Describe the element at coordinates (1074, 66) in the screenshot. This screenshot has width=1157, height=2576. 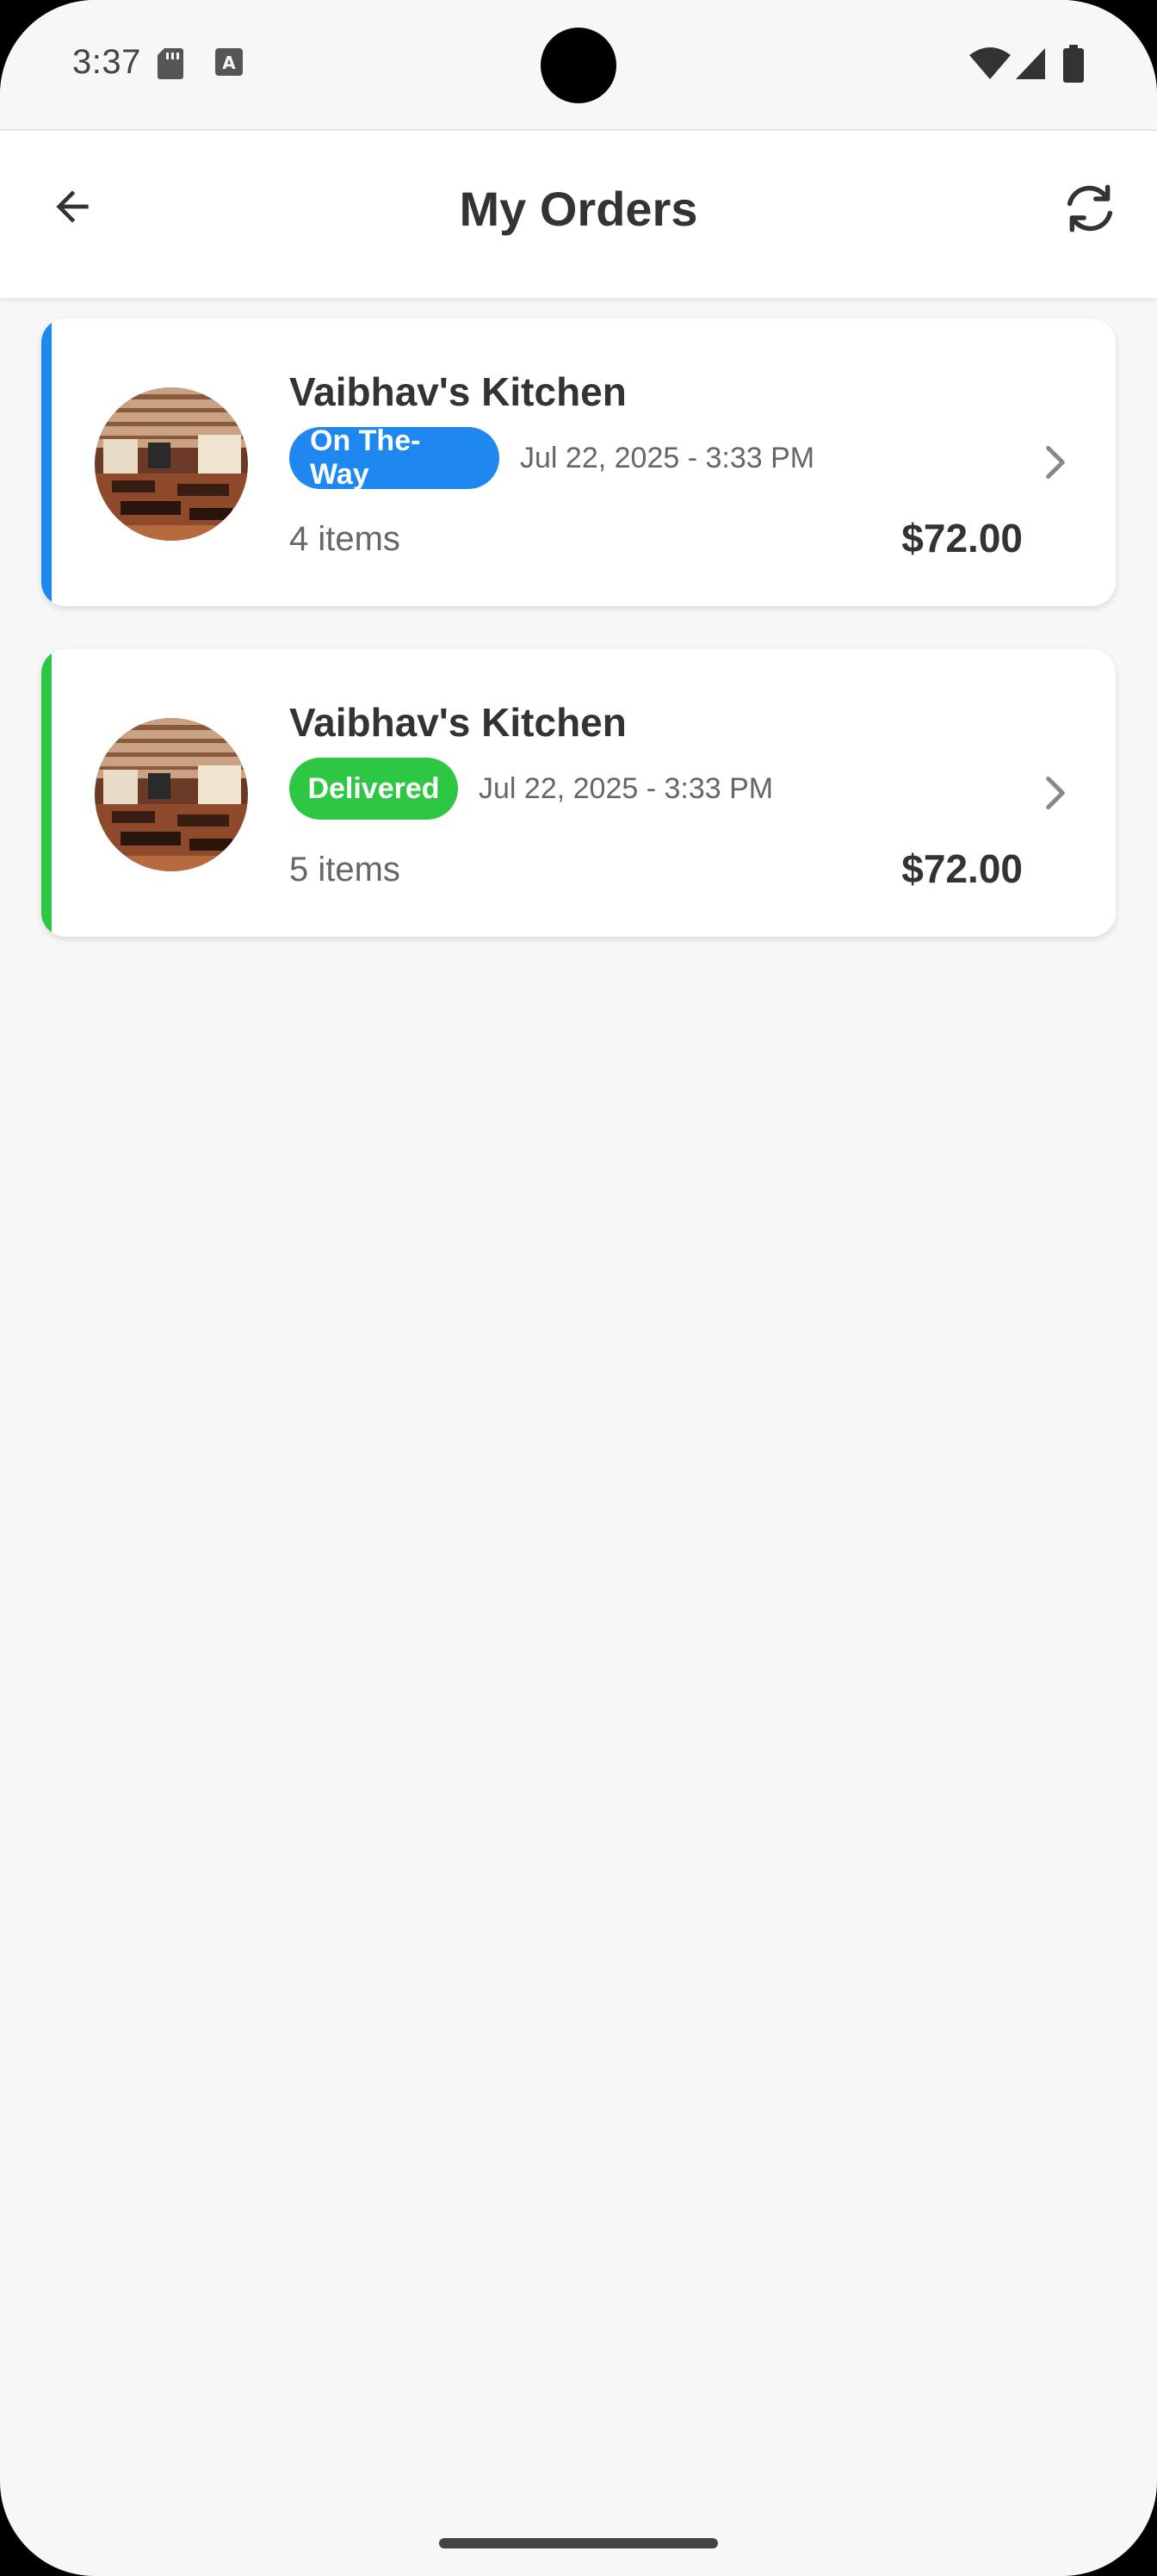
I see `battery-icon` at that location.